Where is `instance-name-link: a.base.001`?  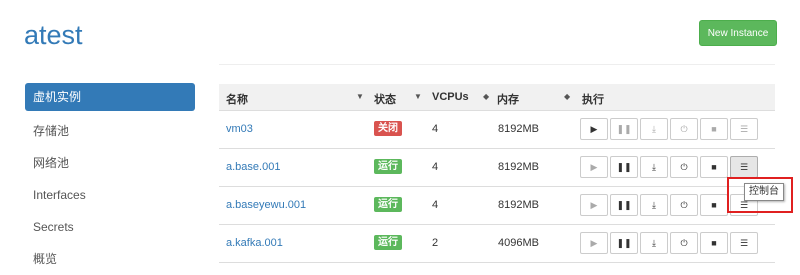
instance-name-link: a.base.001 is located at coordinates (253, 167).